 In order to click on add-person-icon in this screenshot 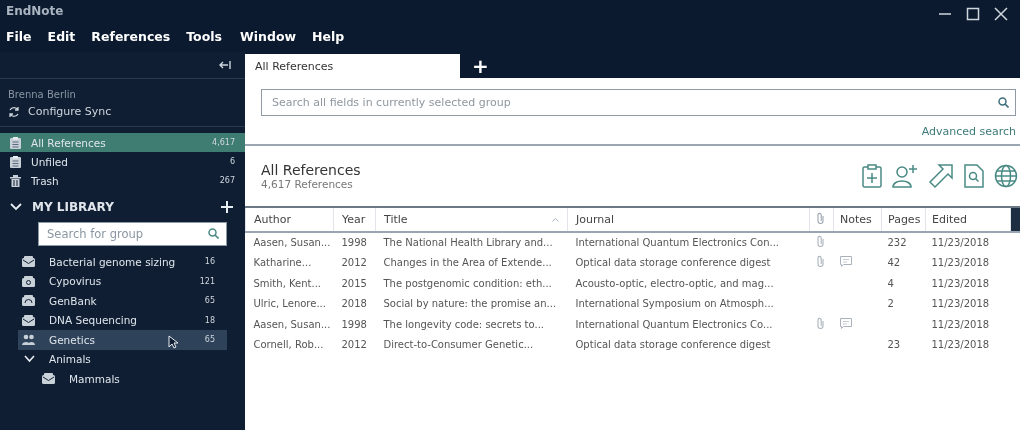, I will do `click(905, 176)`.